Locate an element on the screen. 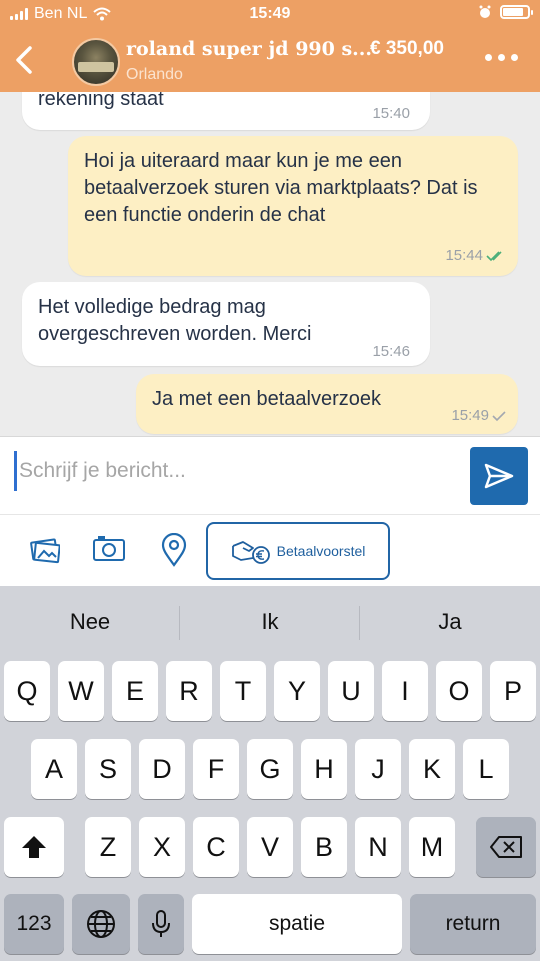 The image size is (540, 961). key-x: X is located at coordinates (162, 847).